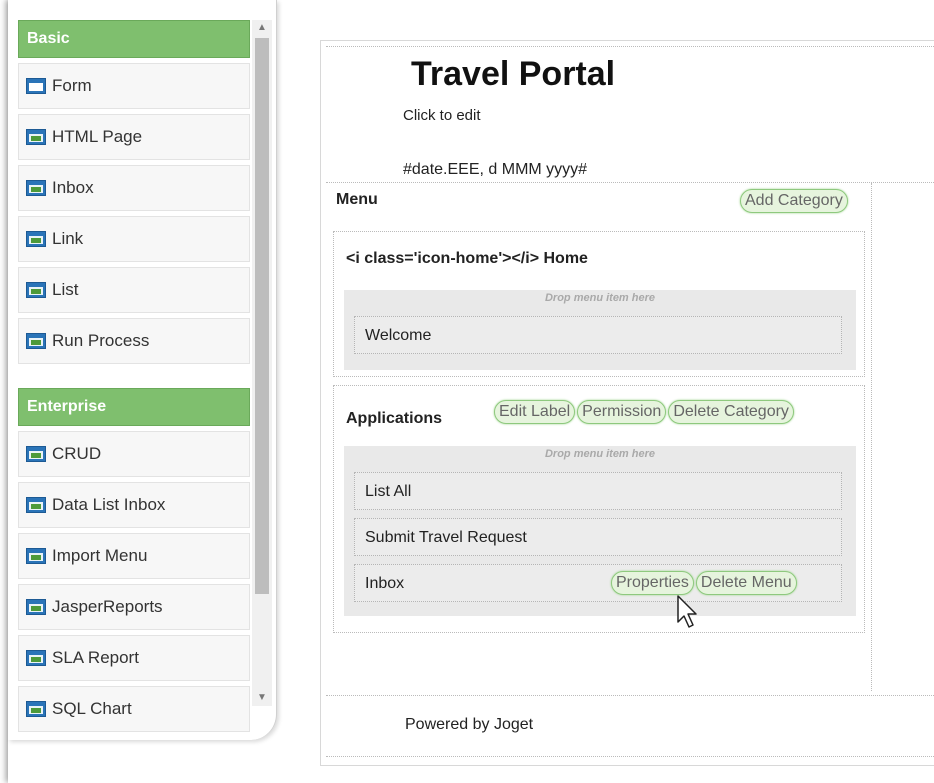  Describe the element at coordinates (134, 188) in the screenshot. I see `palette-item-inbox: Inbox` at that location.